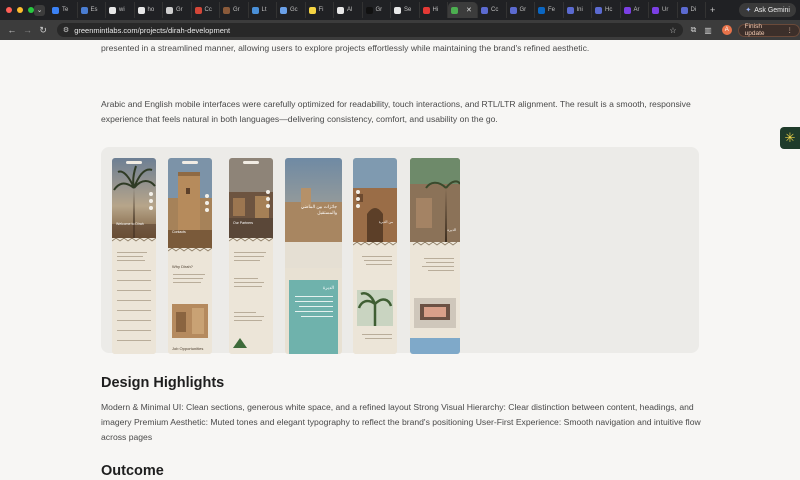 This screenshot has height=480, width=800. I want to click on tab-title: Ar, so click(636, 10).